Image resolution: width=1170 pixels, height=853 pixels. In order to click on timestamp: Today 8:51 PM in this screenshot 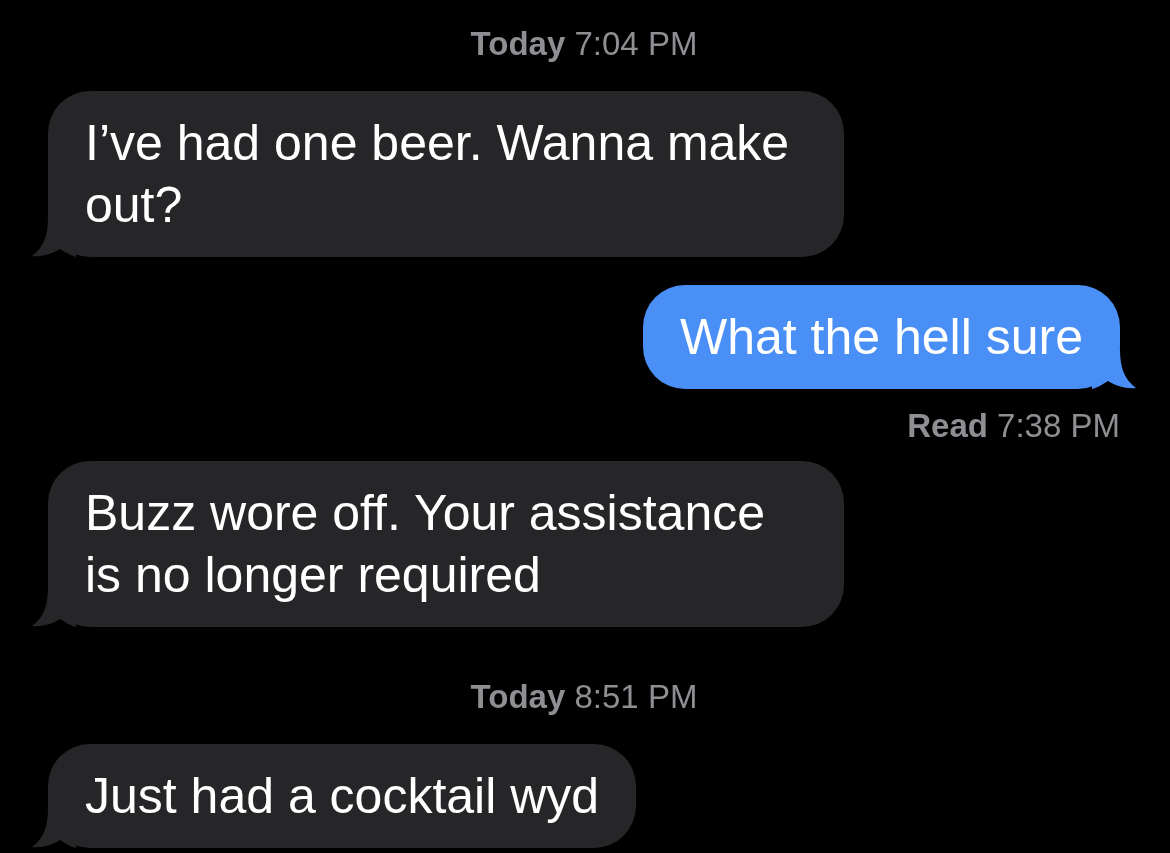, I will do `click(584, 697)`.